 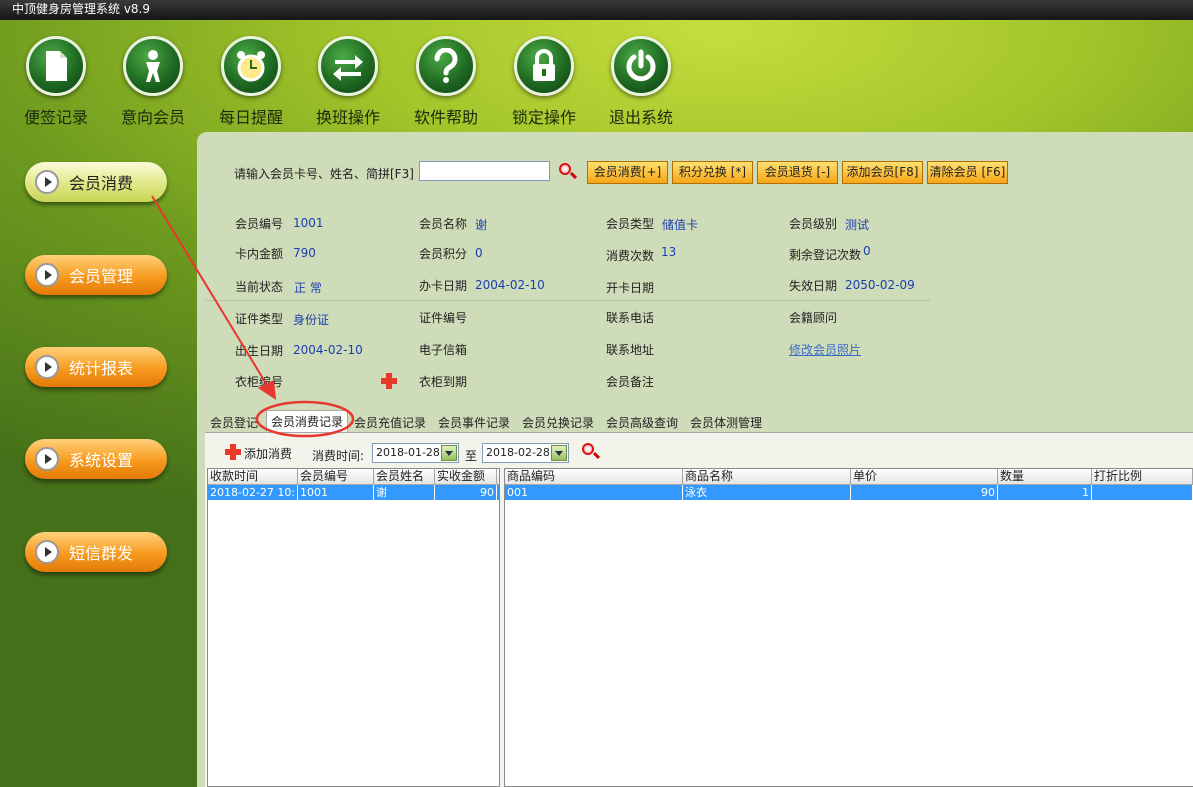 What do you see at coordinates (101, 276) in the screenshot?
I see `sidebar-item-label: 会员管理` at bounding box center [101, 276].